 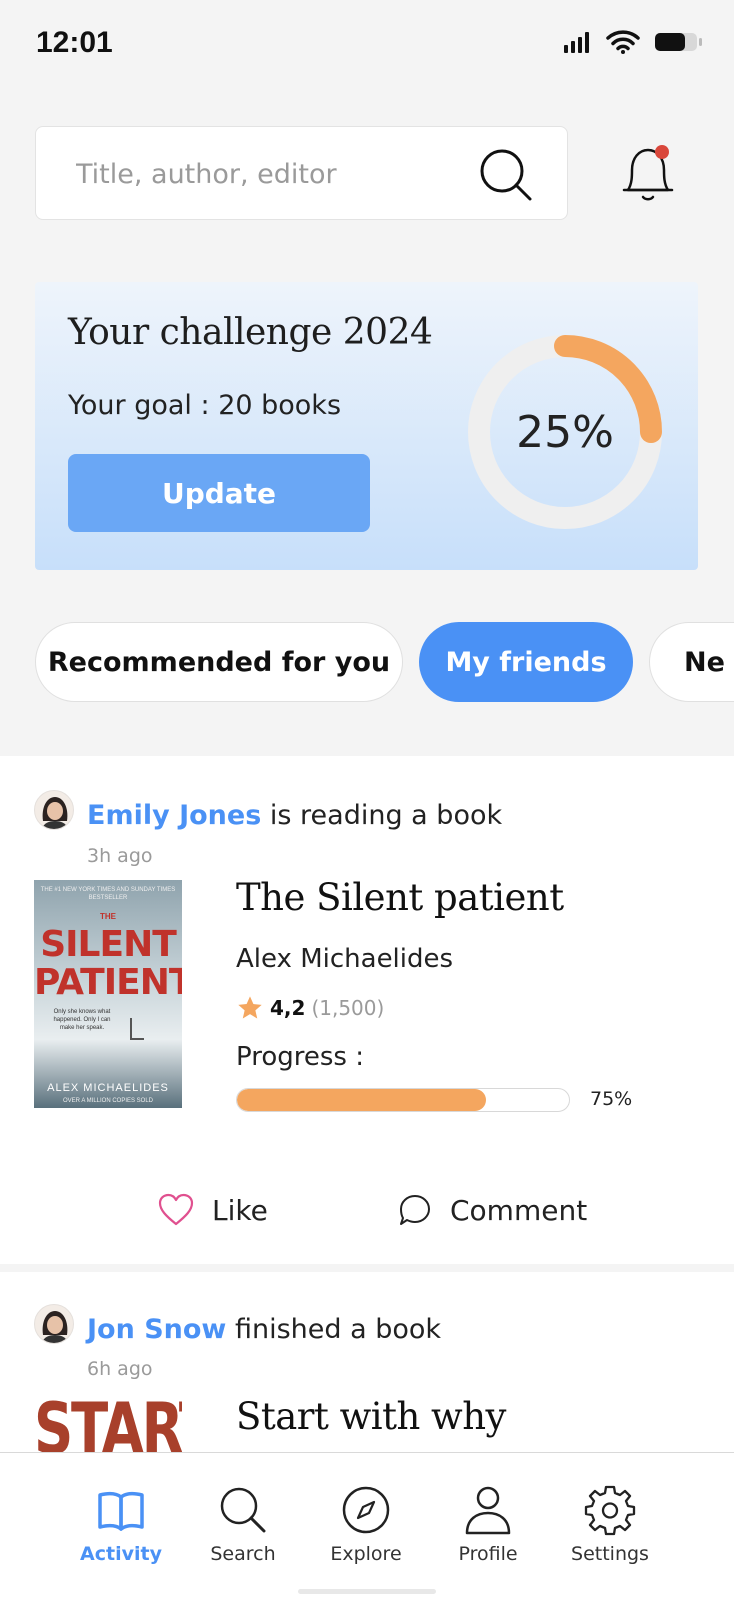 What do you see at coordinates (108, 1101) in the screenshot?
I see `cover-bottom-line: OVER A MILLION COPIES SOLD` at bounding box center [108, 1101].